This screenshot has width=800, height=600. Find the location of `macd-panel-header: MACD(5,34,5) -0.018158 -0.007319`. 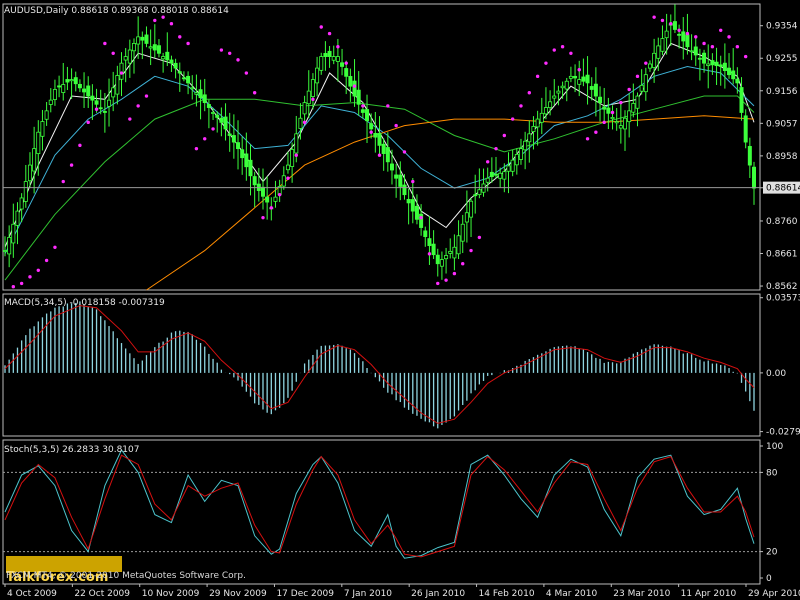

macd-panel-header: MACD(5,34,5) -0.018158 -0.007319 is located at coordinates (84, 303).